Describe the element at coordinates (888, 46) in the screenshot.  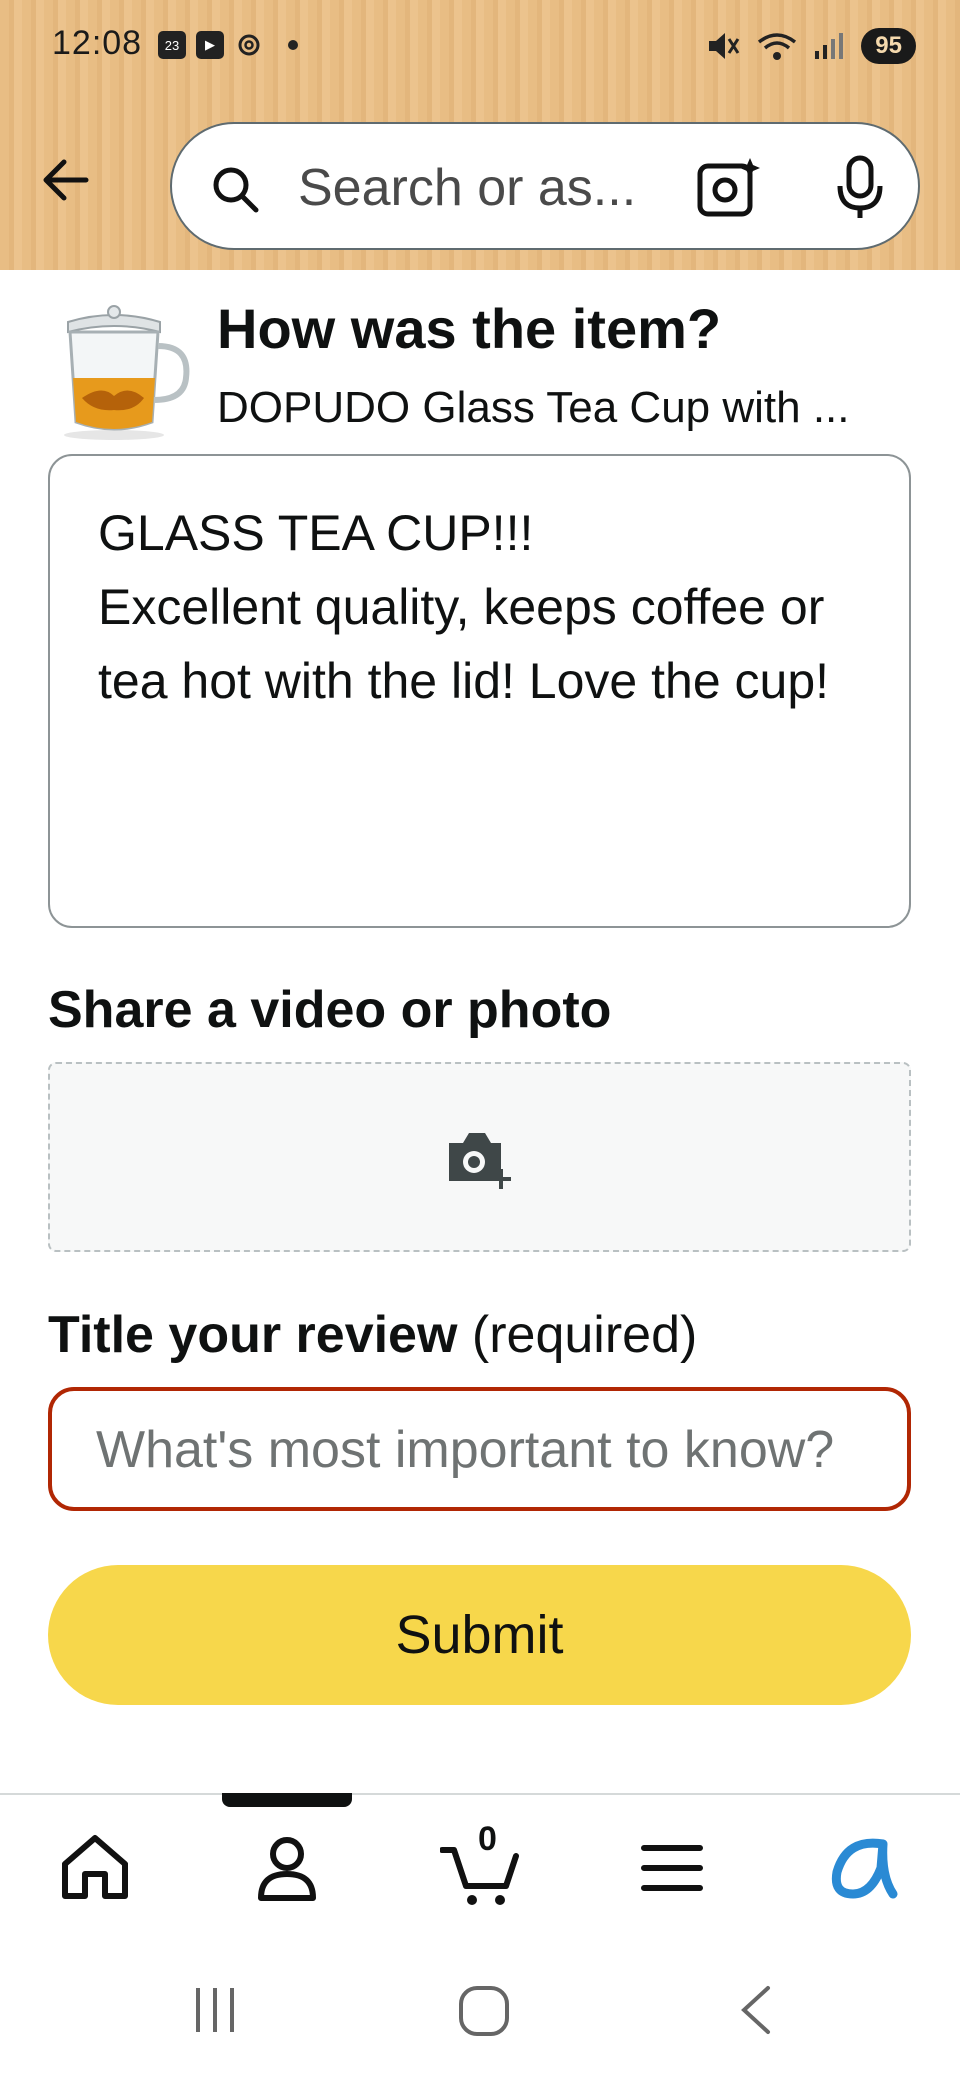
I see `battery-indicator: 95` at that location.